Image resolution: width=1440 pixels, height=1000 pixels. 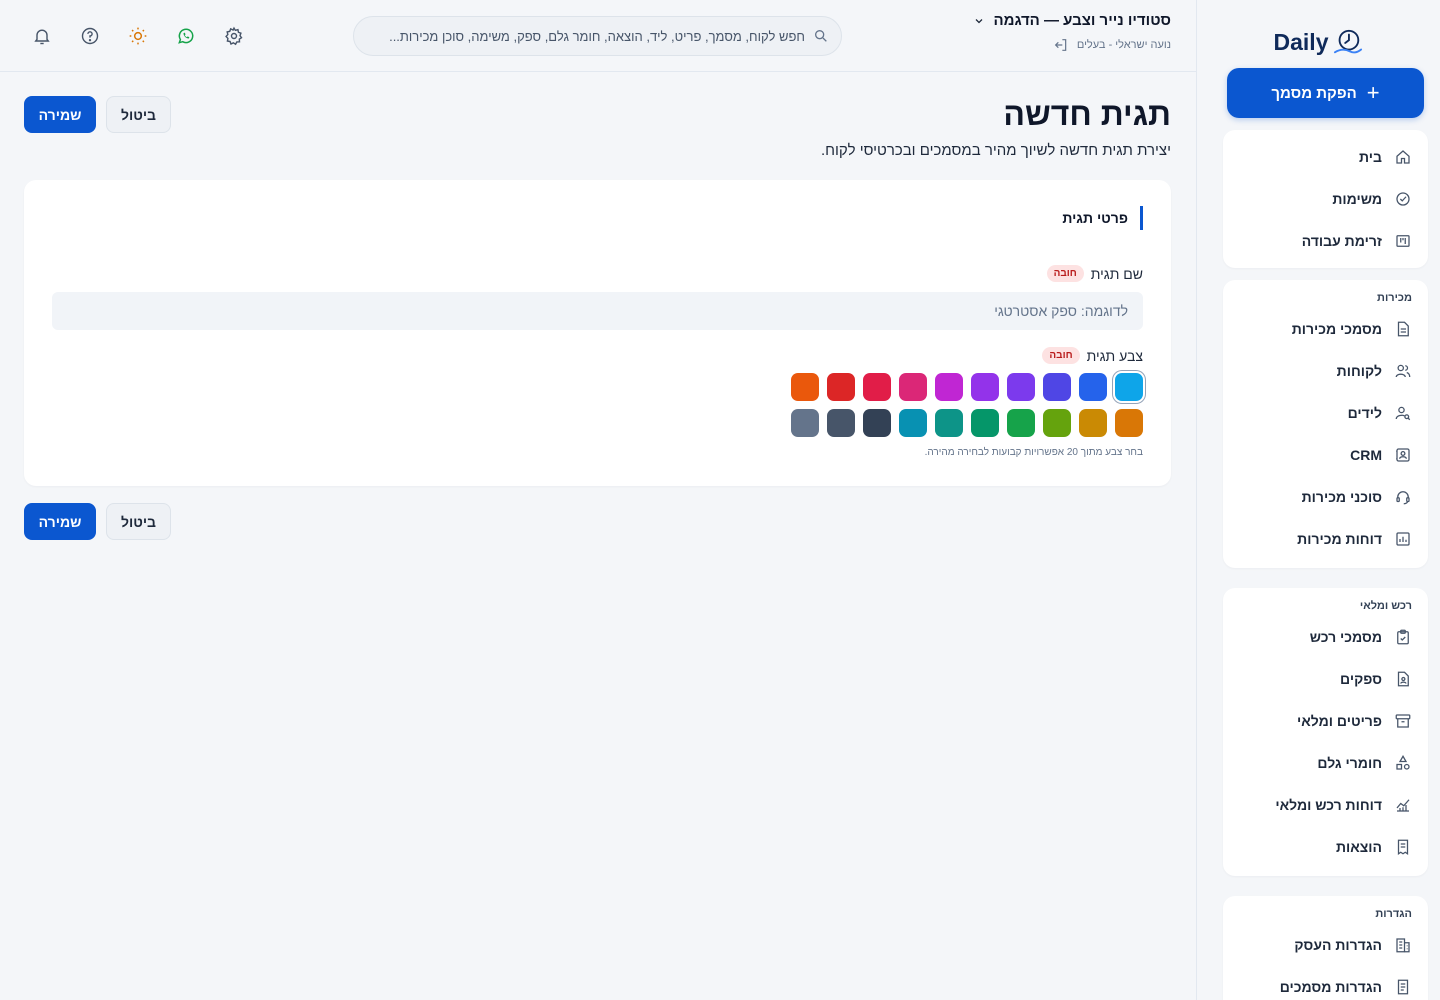 I want to click on sidebar-item-label: לידים, so click(x=1364, y=413).